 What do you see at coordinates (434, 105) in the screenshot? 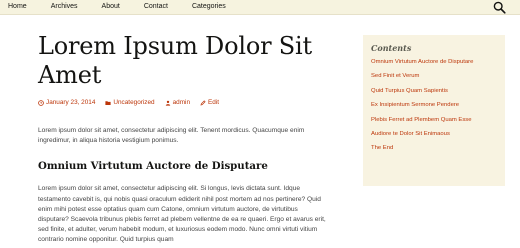
I see `contents-link: Ex Insipientum Sermone Pendere` at bounding box center [434, 105].